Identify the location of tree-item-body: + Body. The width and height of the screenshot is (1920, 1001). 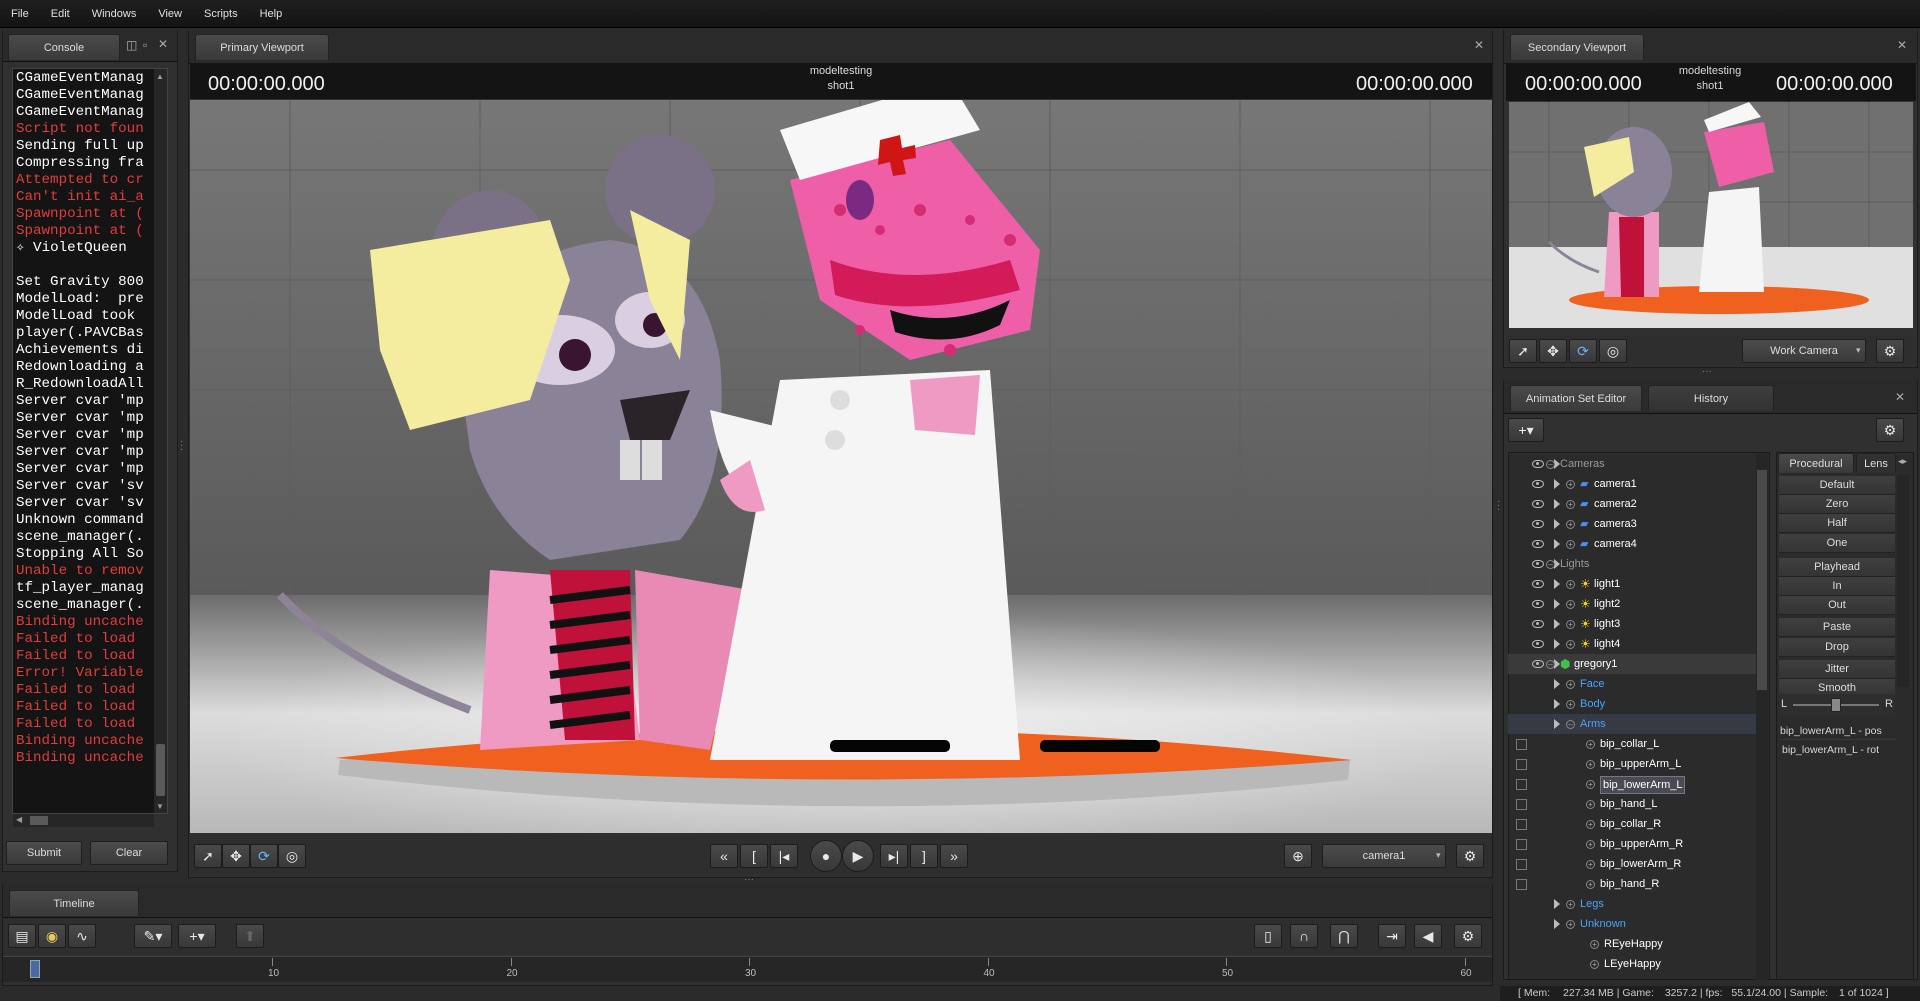
(1632, 704).